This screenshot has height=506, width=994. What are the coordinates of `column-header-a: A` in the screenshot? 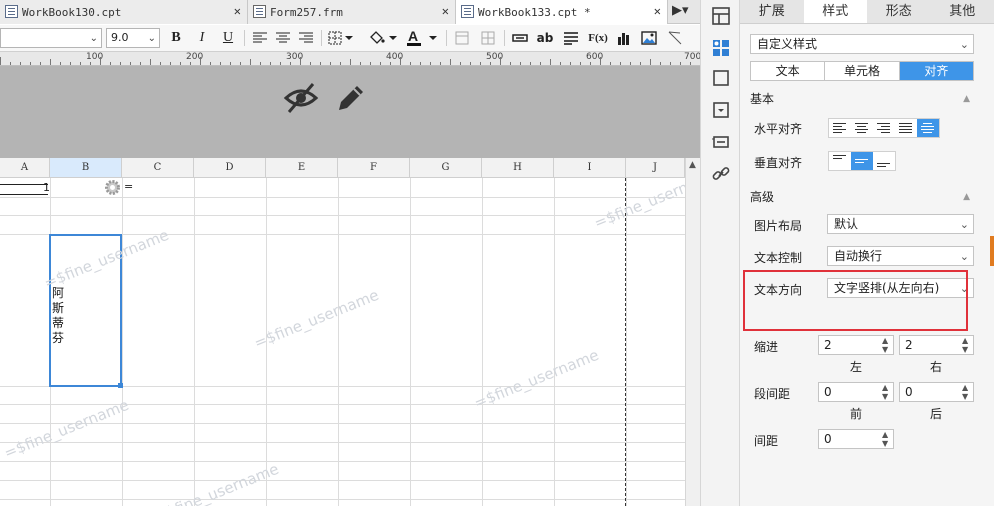 It's located at (25, 168).